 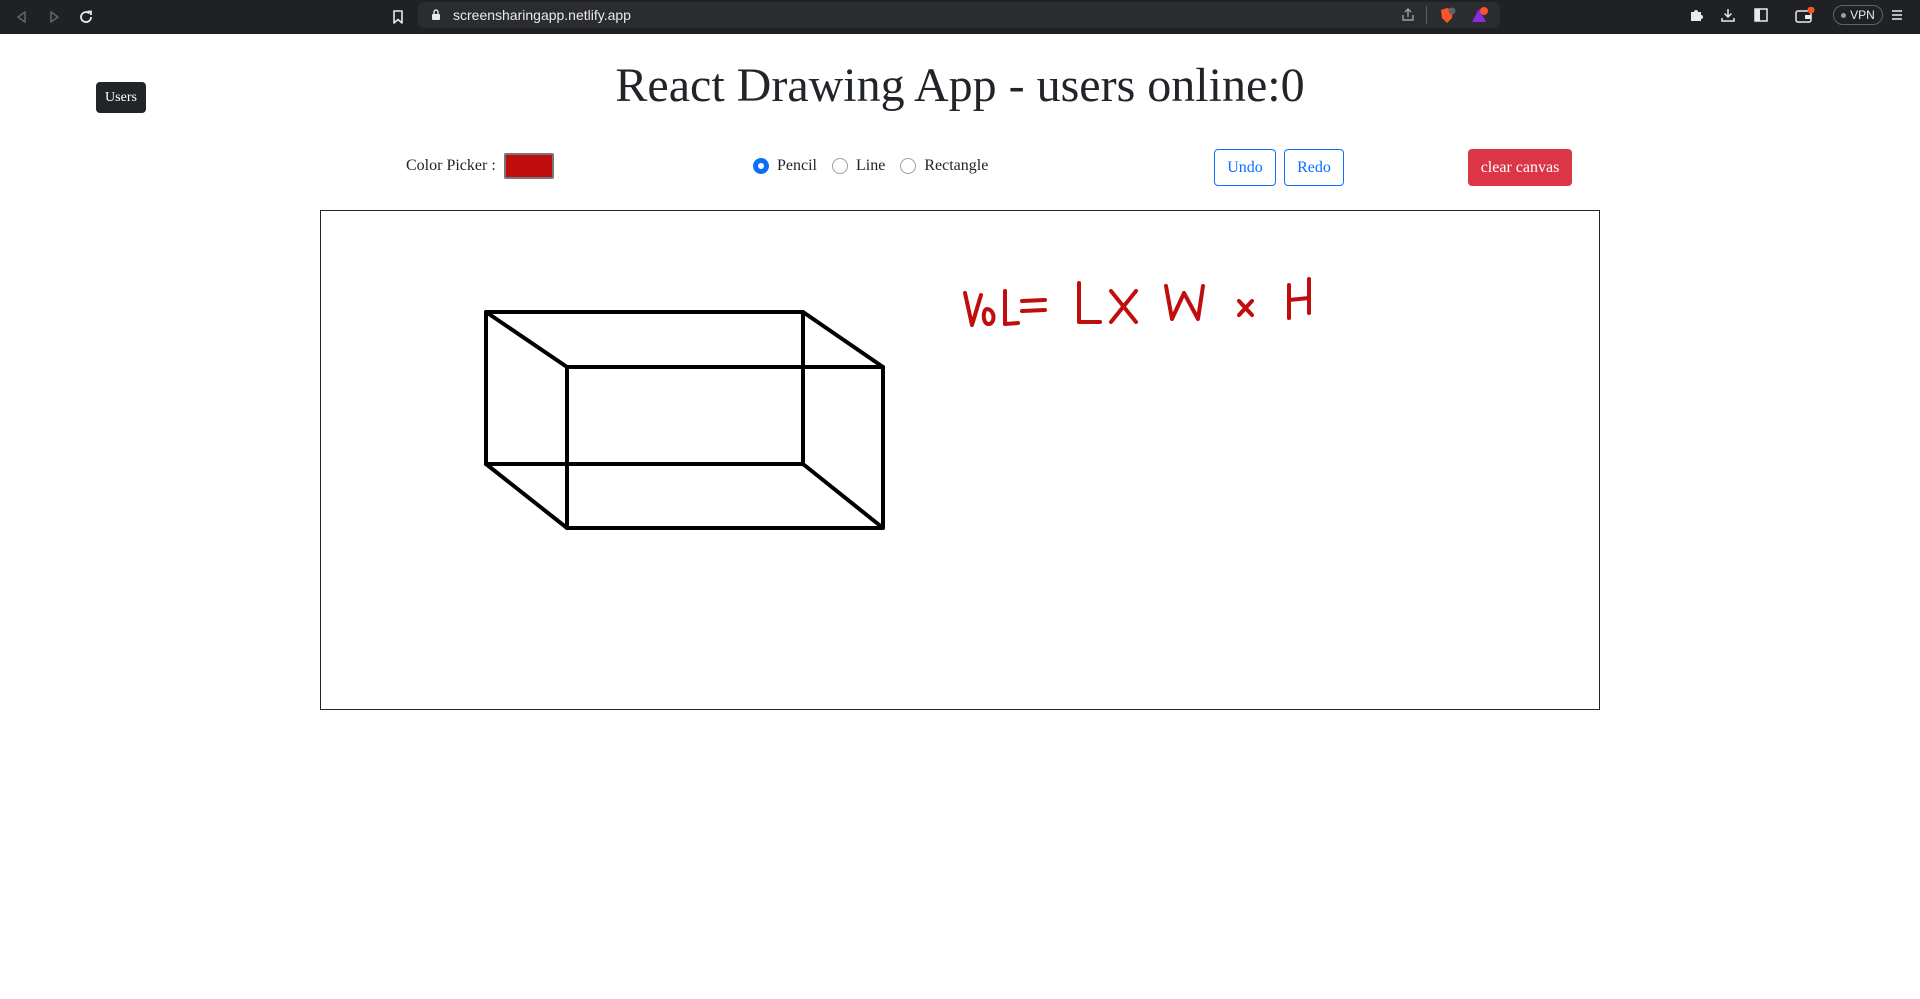 I want to click on rectangle-radio, so click(x=908, y=166).